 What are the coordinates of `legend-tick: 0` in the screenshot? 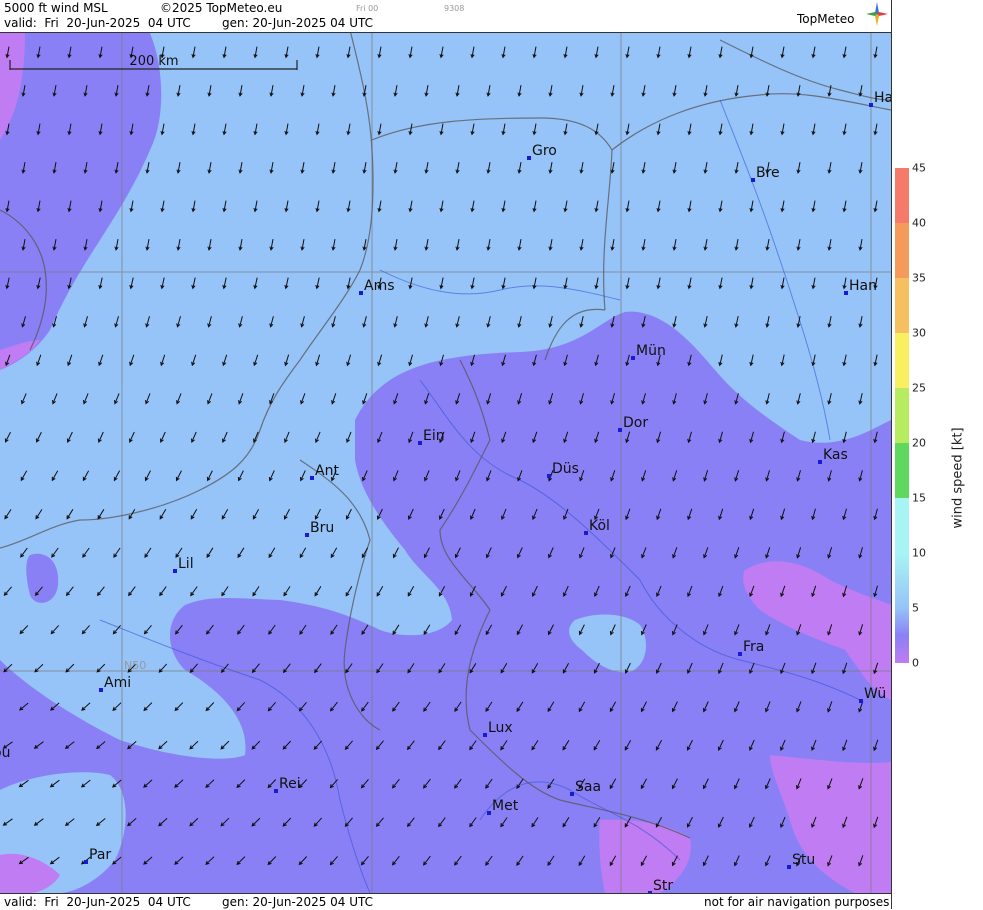 It's located at (915, 663).